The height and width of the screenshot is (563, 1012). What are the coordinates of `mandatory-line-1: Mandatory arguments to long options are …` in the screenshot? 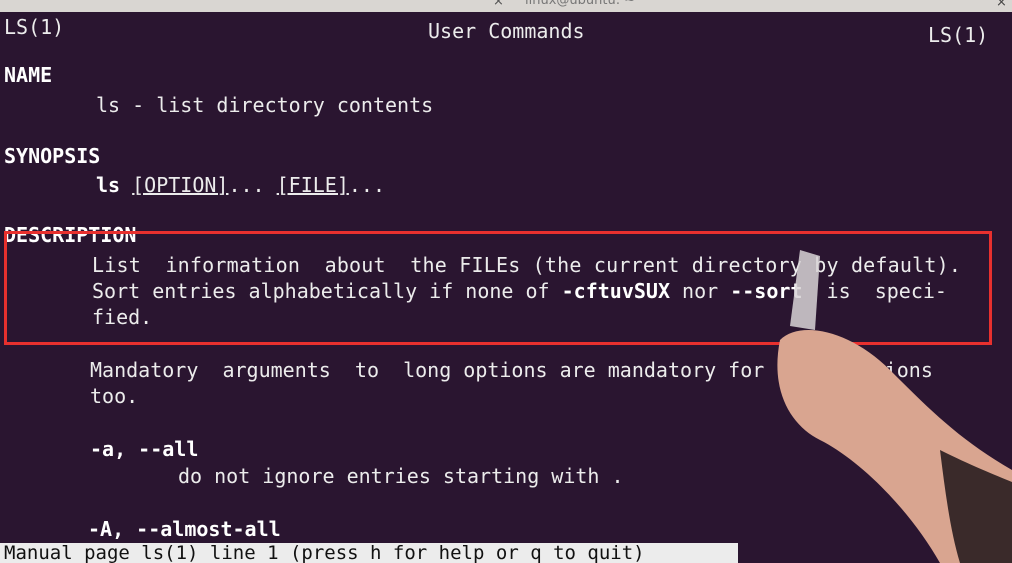 It's located at (511, 370).